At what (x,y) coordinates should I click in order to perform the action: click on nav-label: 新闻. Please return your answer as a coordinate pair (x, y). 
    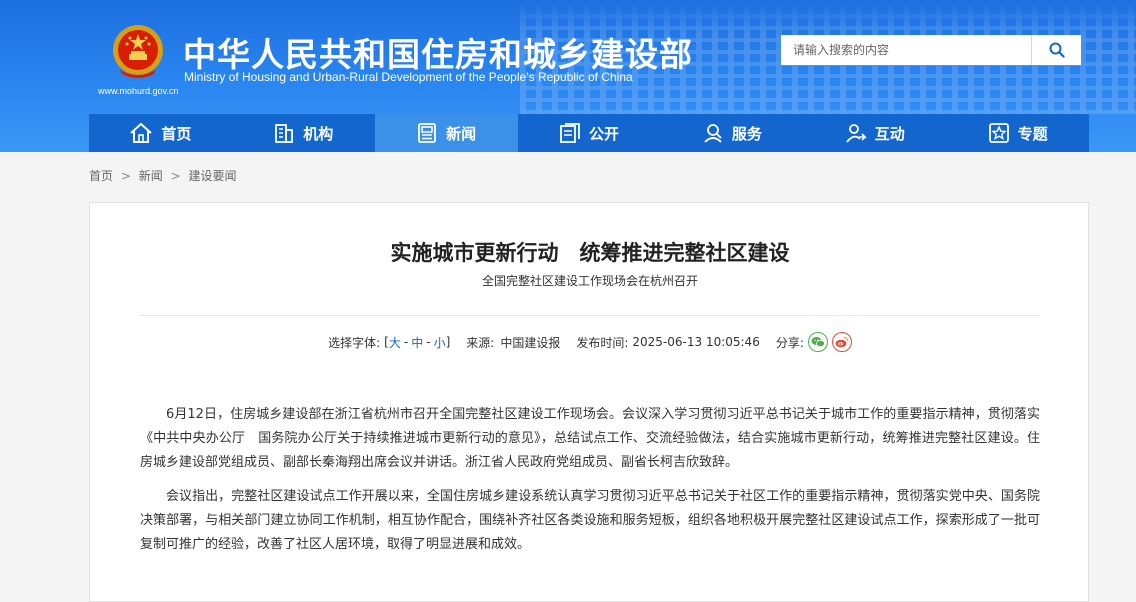
    Looking at the image, I should click on (461, 133).